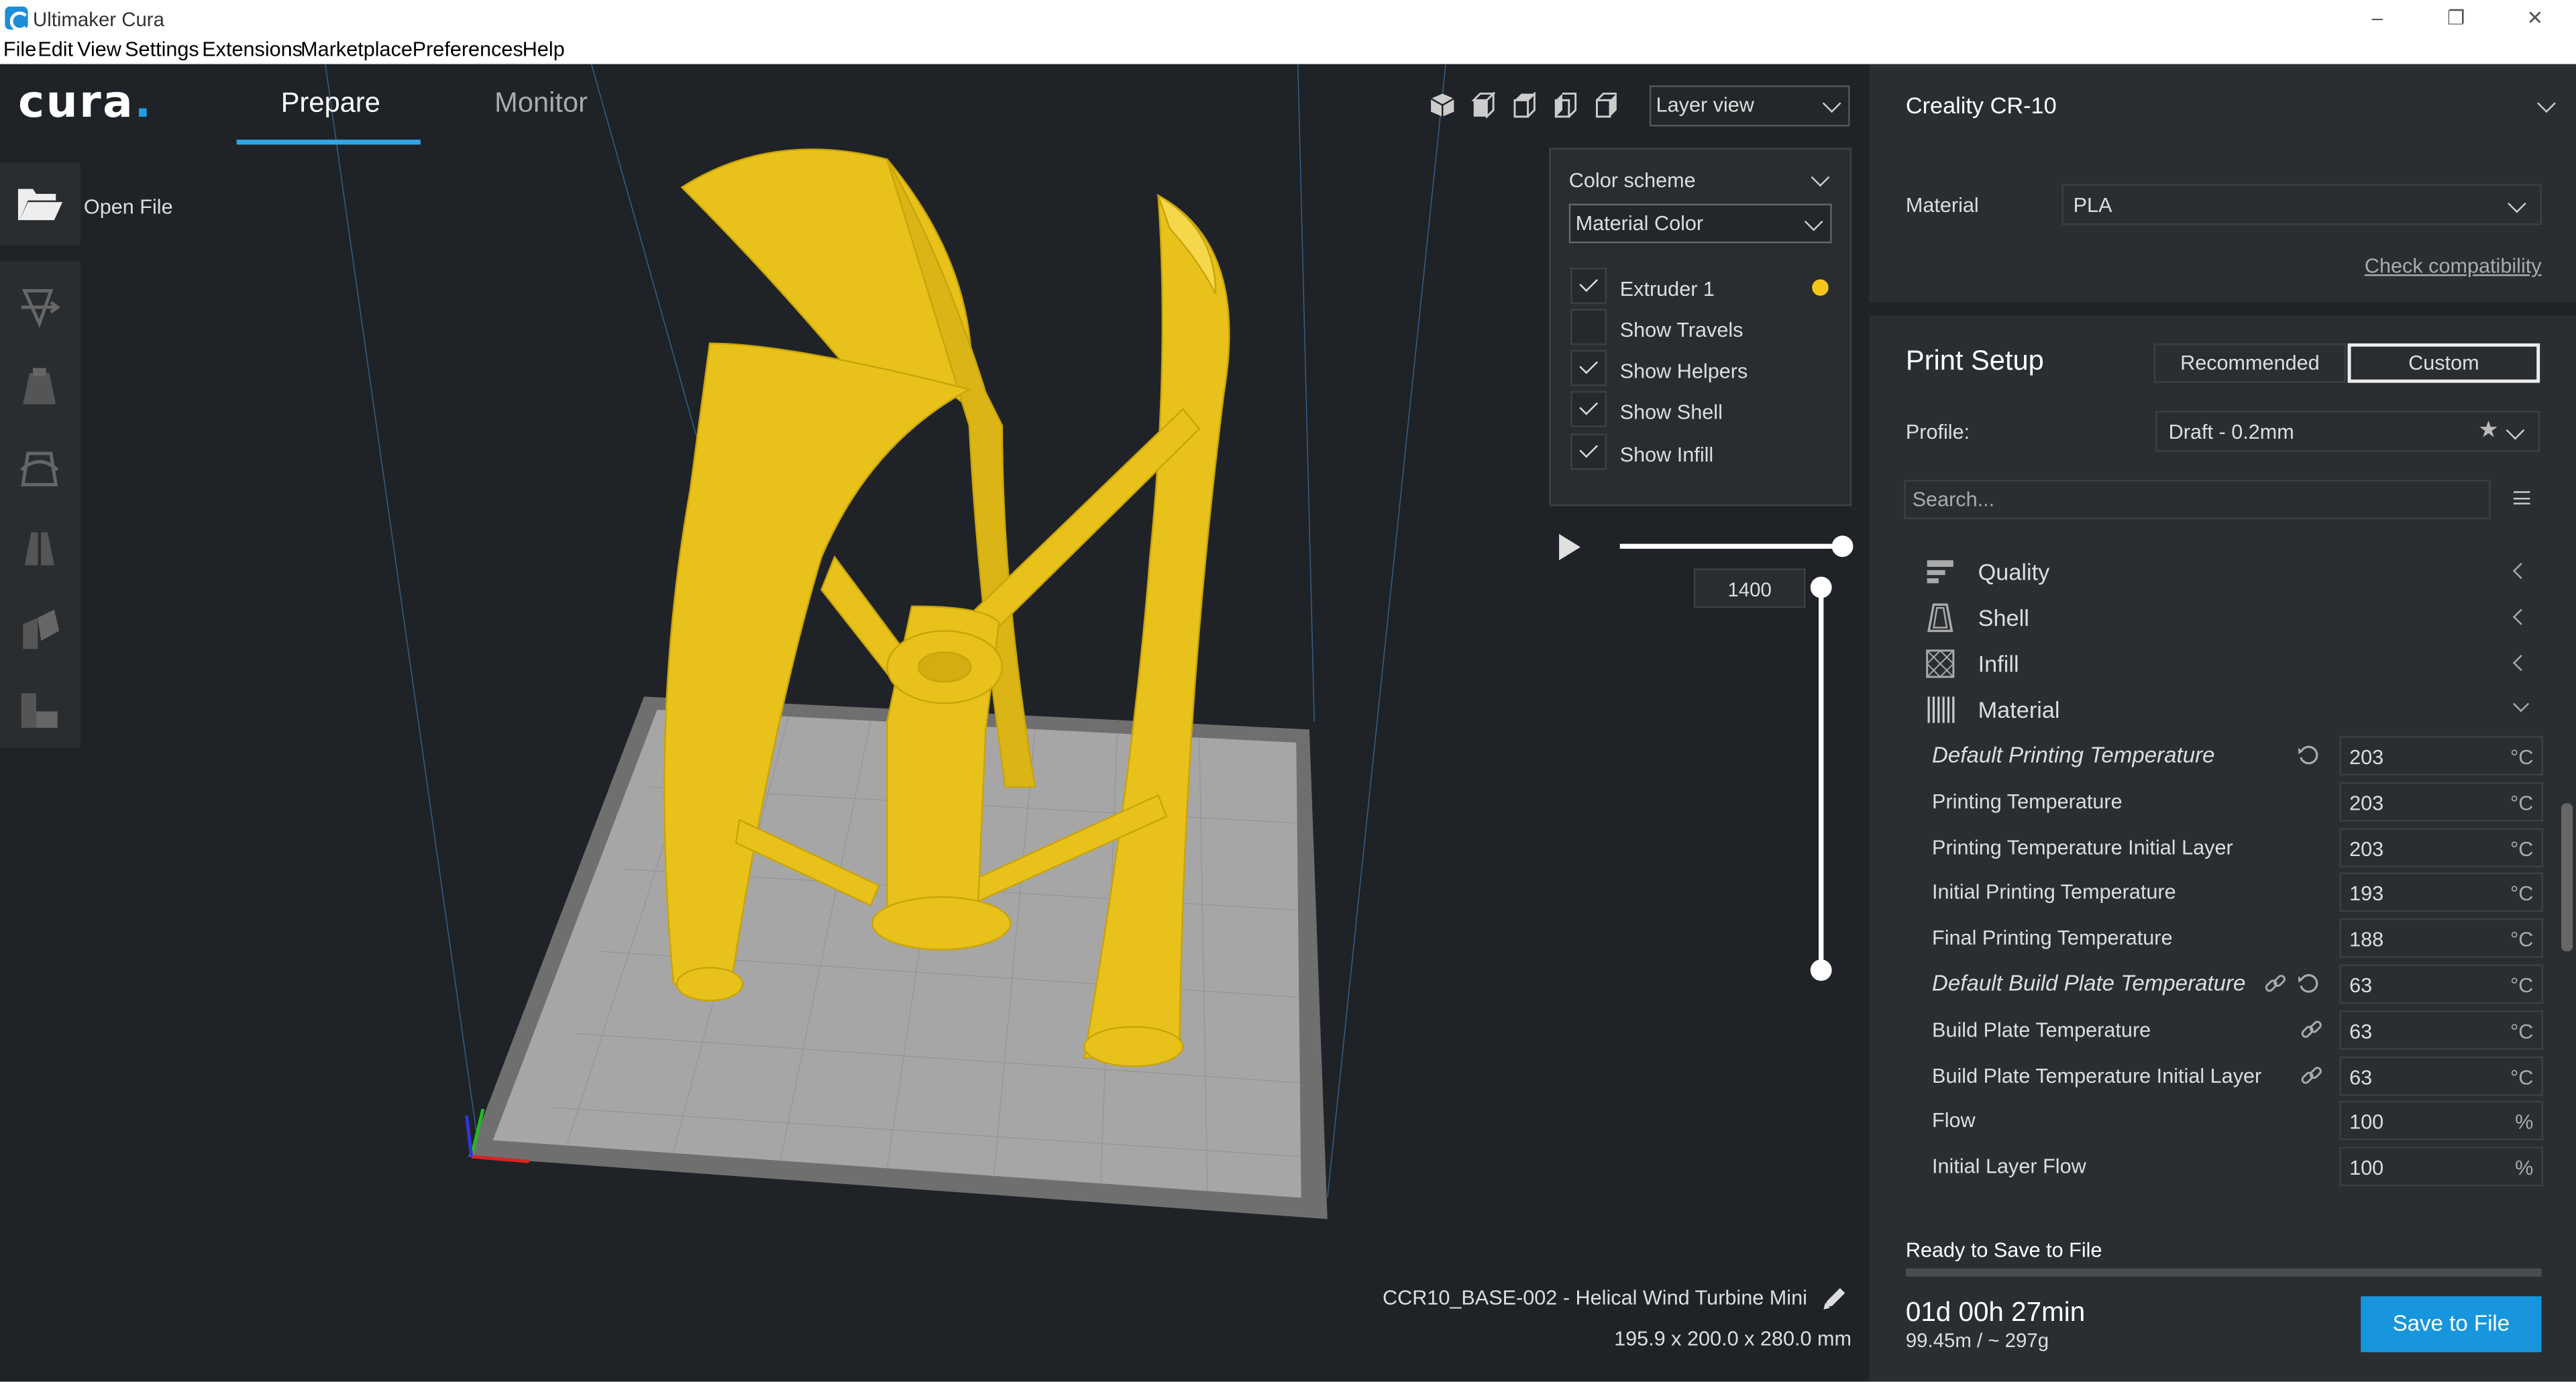 Image resolution: width=2576 pixels, height=1382 pixels. I want to click on chevron-left-icon, so click(2521, 663).